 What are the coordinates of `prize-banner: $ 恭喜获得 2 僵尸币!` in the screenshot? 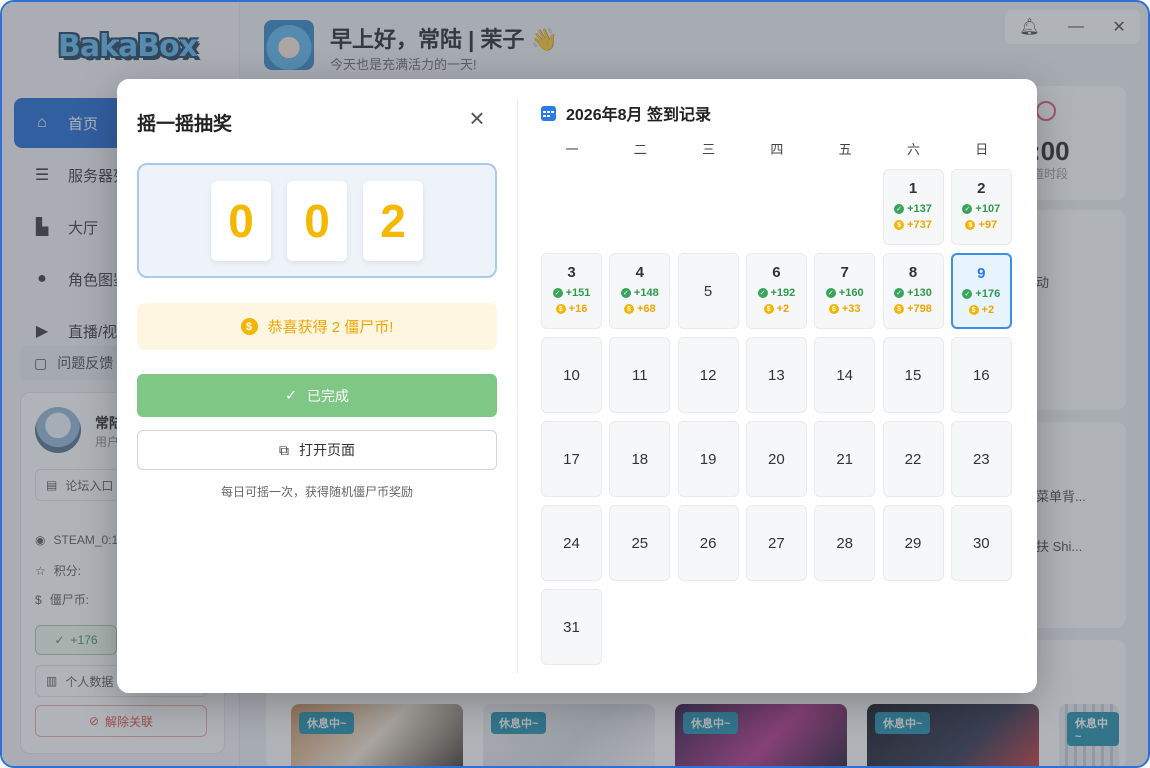 It's located at (317, 326).